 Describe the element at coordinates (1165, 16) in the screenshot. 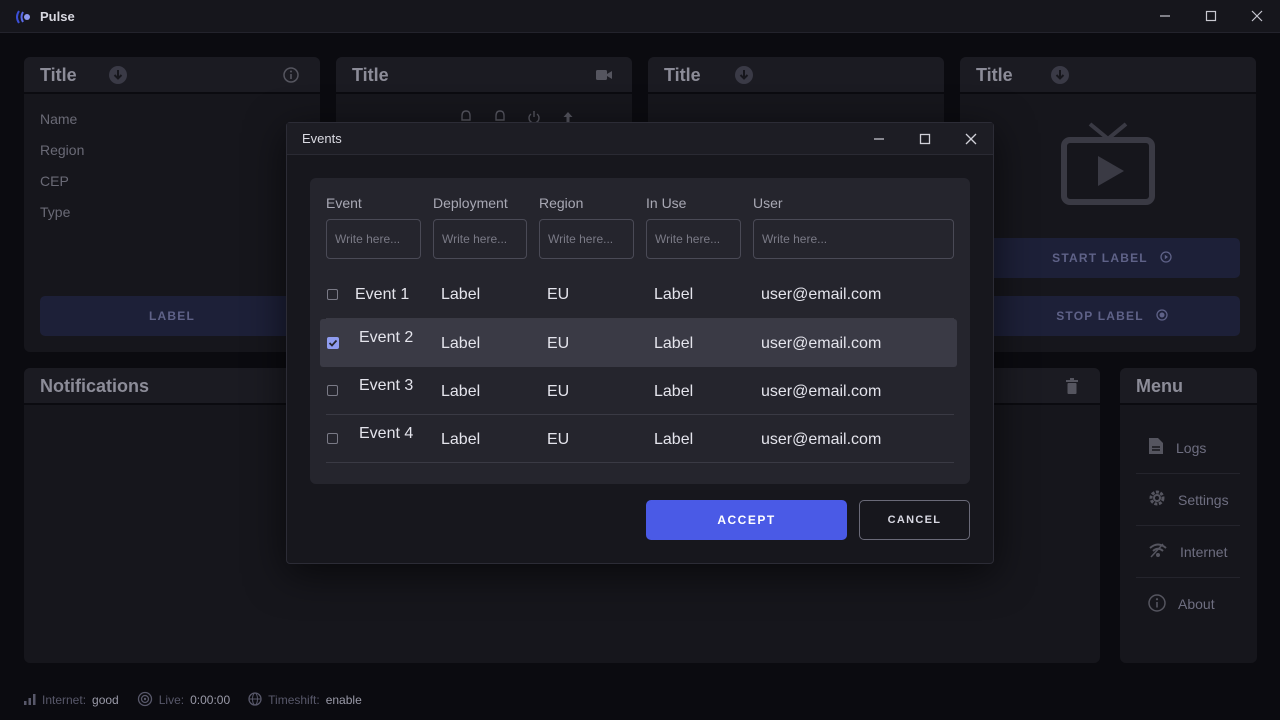

I see `minimize-button` at that location.